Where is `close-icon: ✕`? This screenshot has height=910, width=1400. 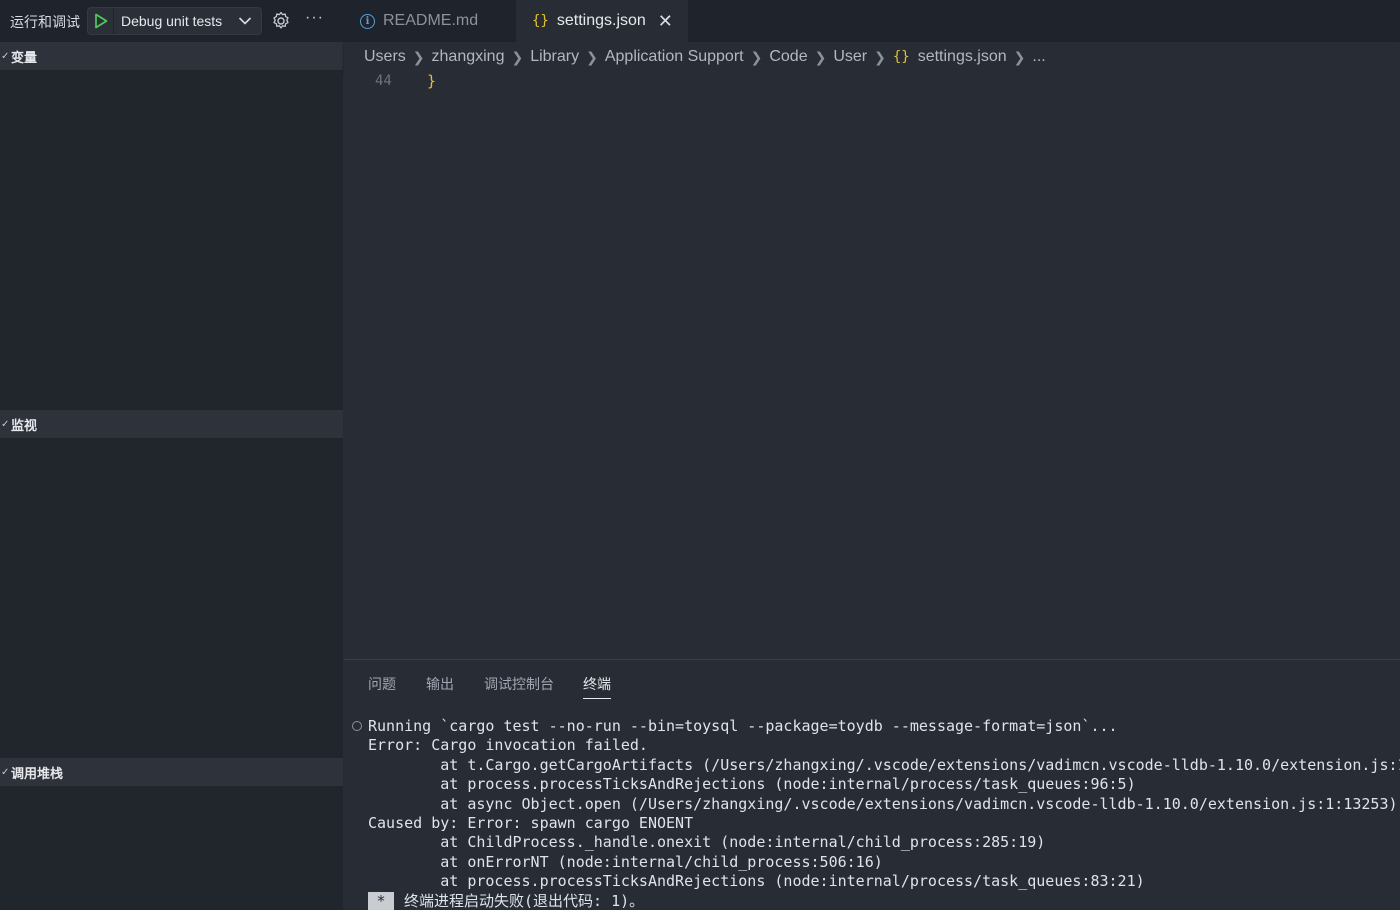 close-icon: ✕ is located at coordinates (665, 21).